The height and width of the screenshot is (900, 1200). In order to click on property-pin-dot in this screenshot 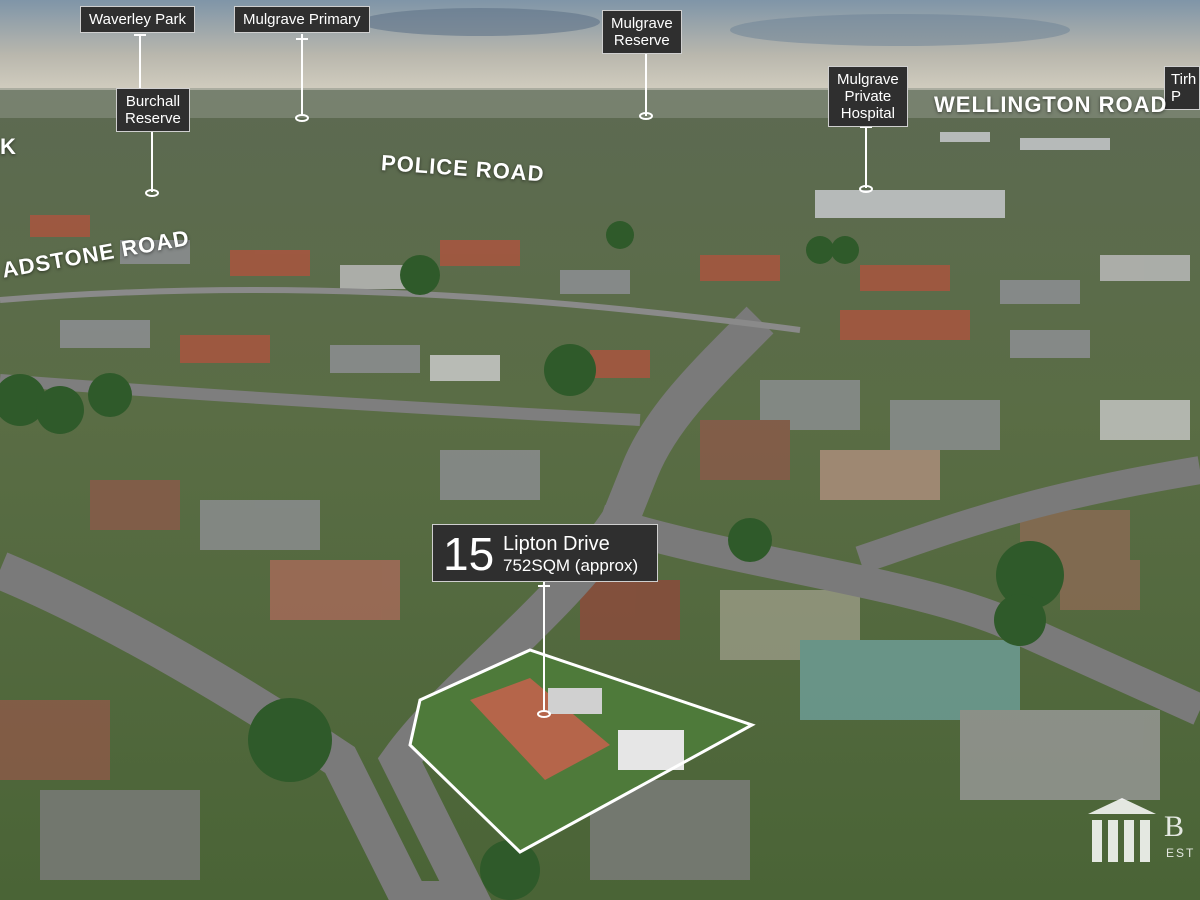, I will do `click(544, 714)`.